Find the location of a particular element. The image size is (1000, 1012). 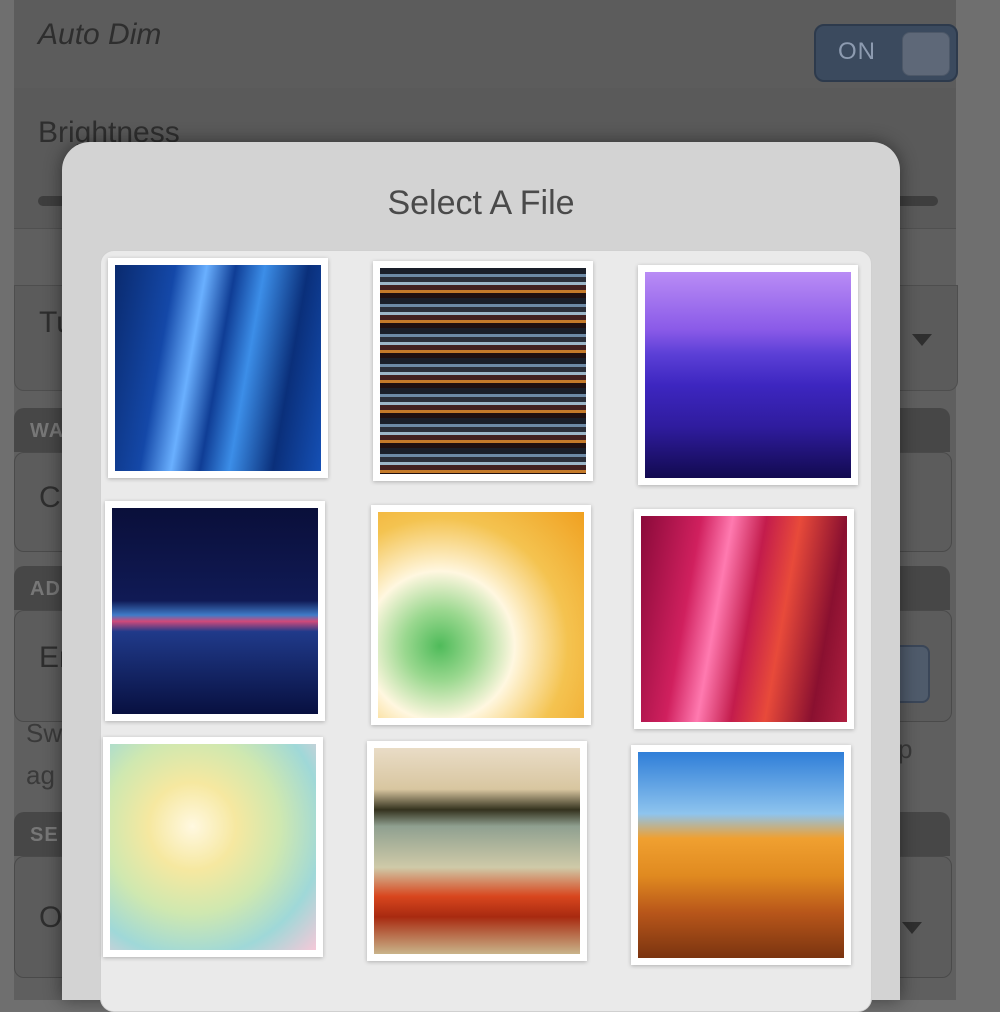

file-thumbnail-night-skyline is located at coordinates (215, 611).